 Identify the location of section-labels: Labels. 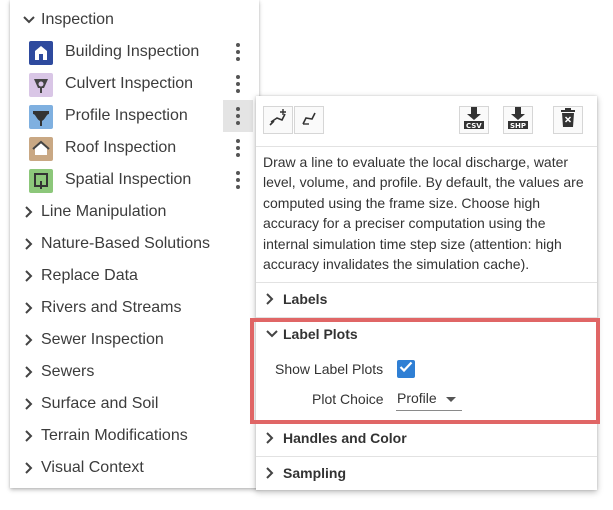
(426, 299).